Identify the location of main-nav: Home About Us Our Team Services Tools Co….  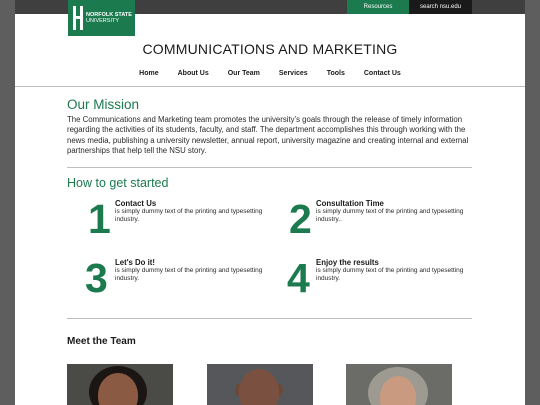
(270, 73).